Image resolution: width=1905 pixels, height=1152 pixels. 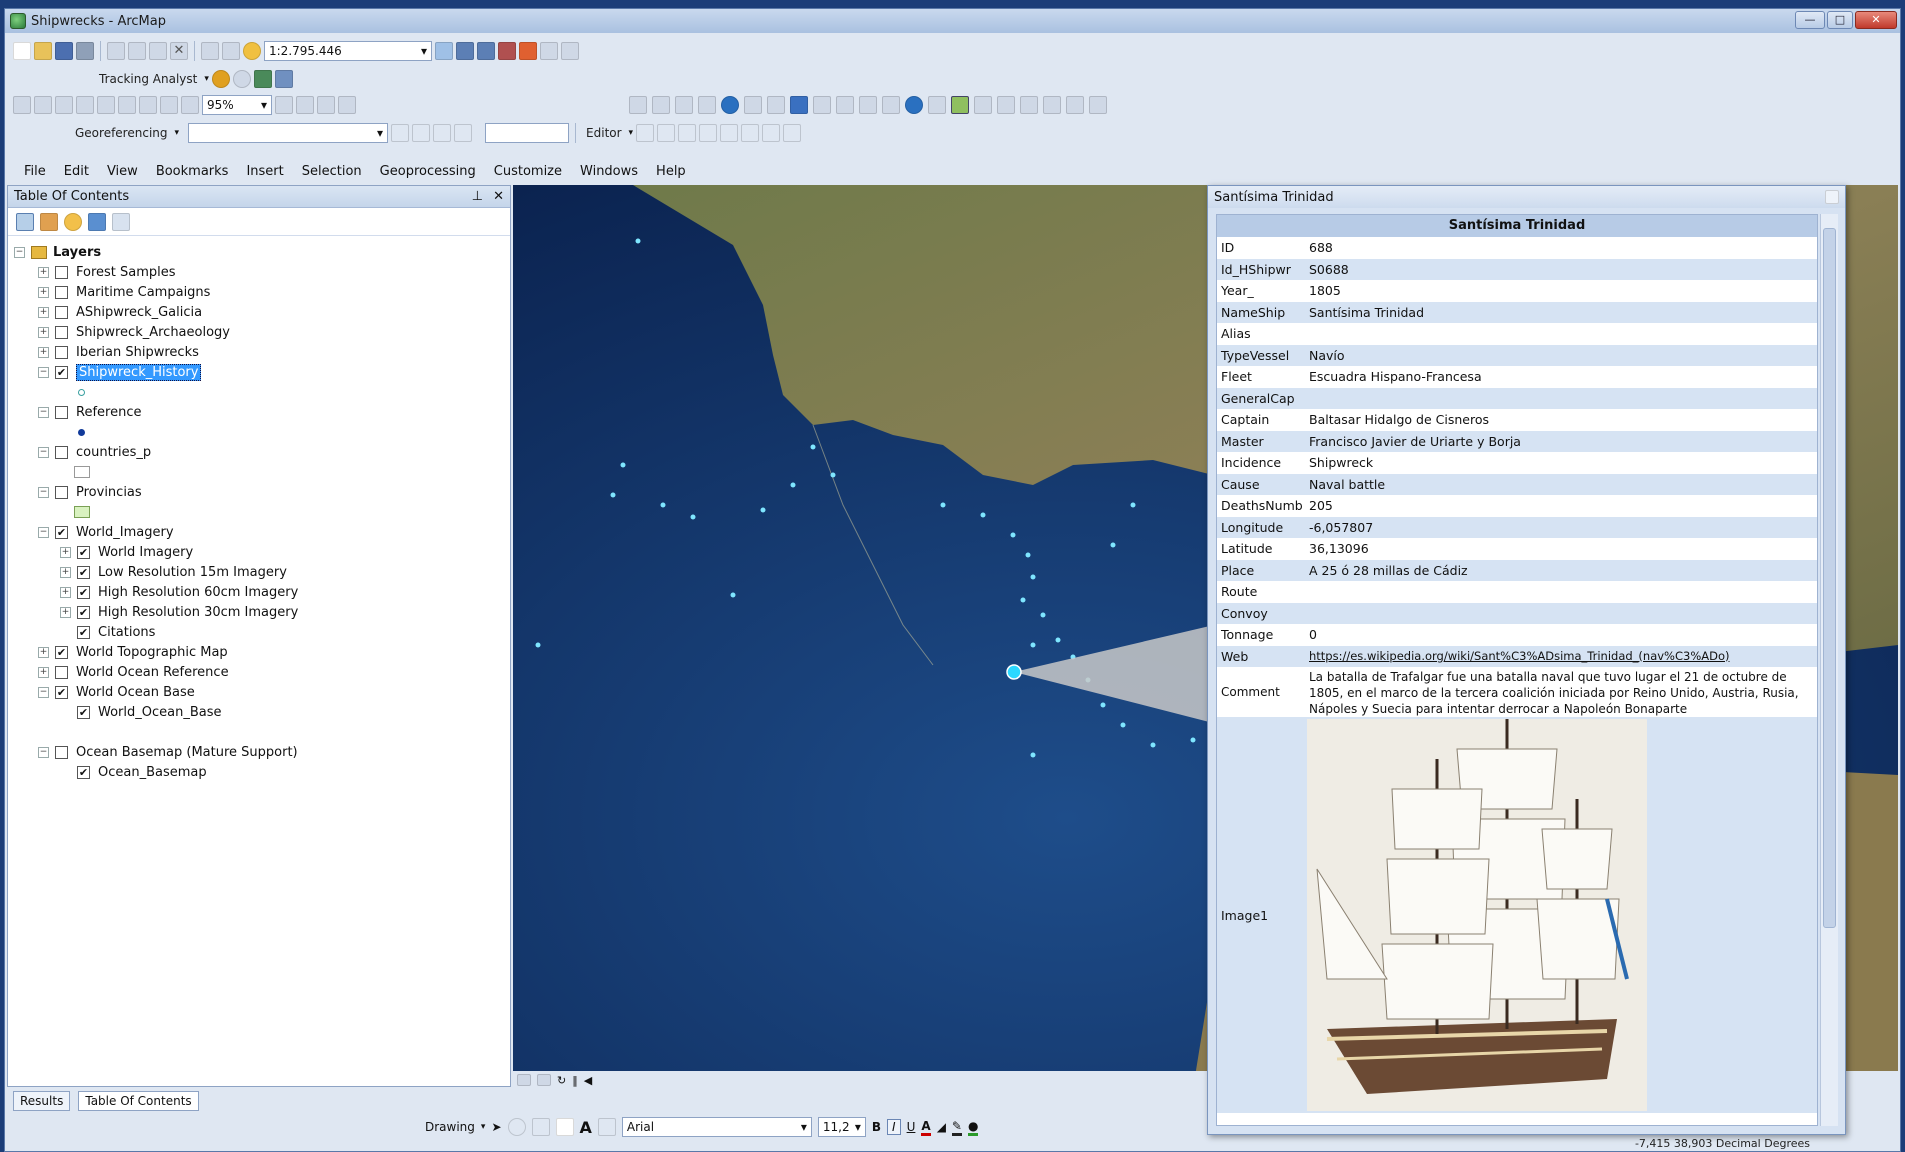 I want to click on menu-windows: Windows, so click(x=609, y=171).